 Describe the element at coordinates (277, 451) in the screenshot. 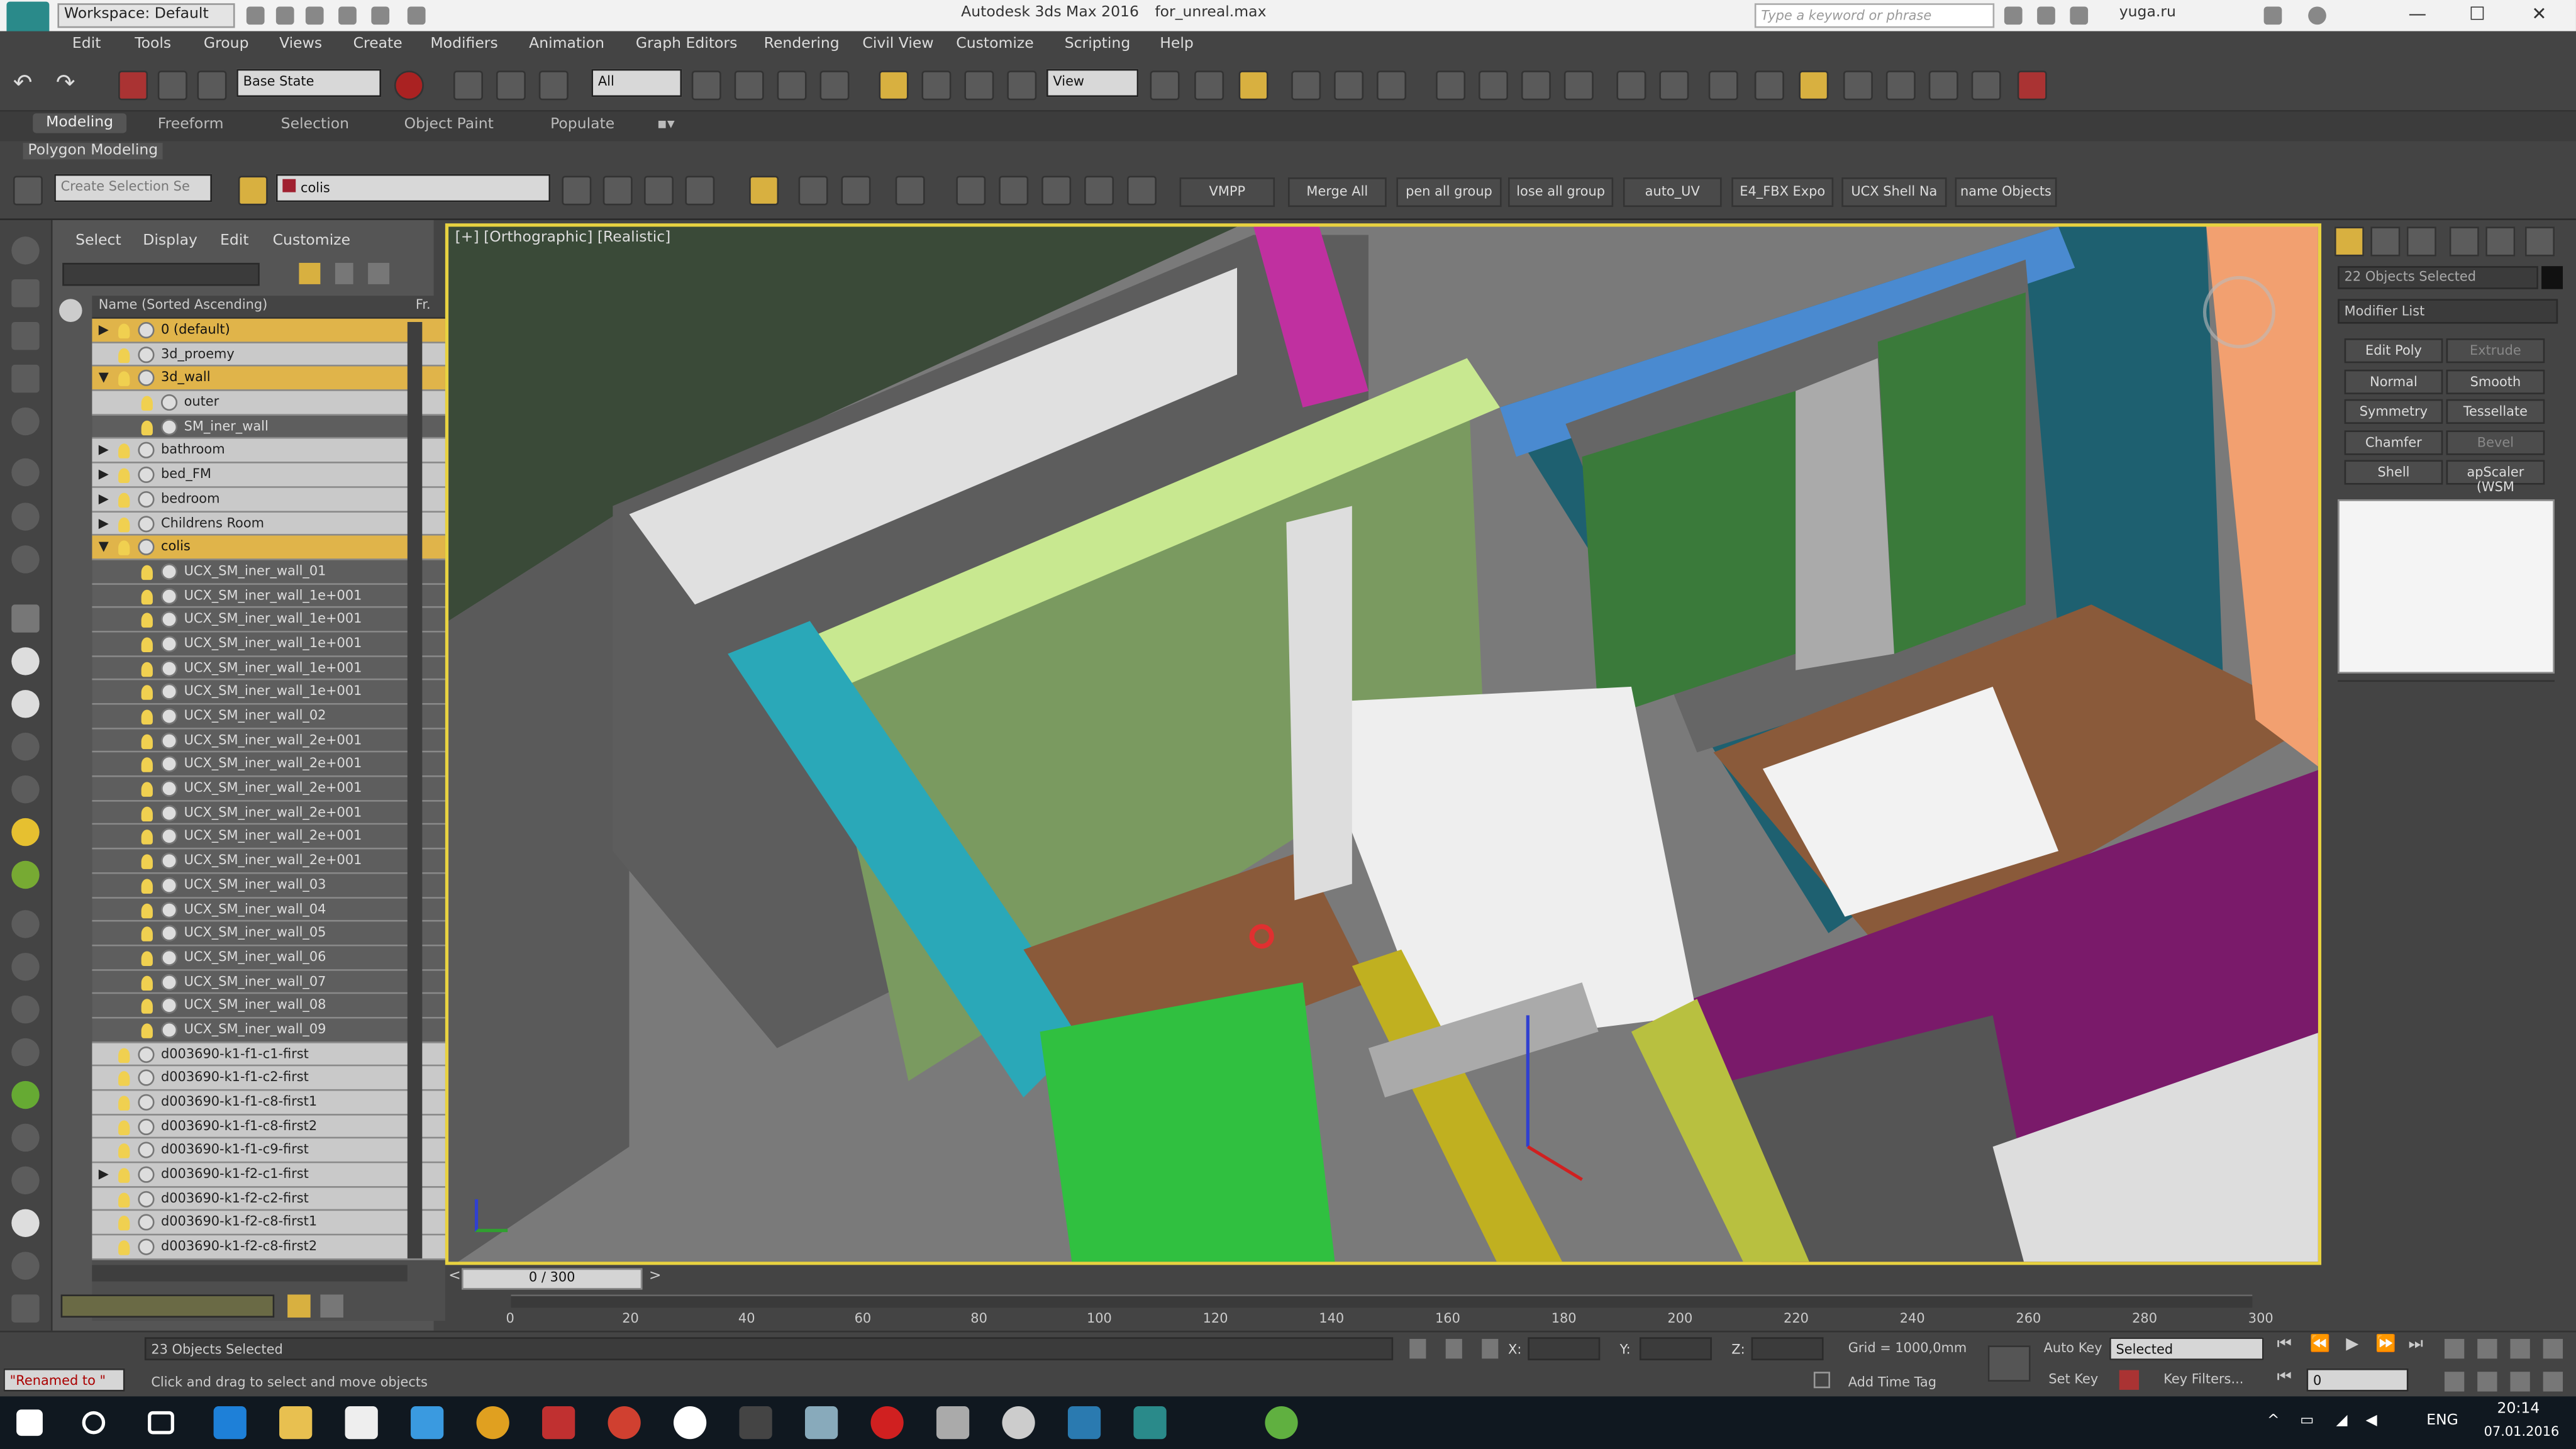

I see `tree-row: ▶ bathroom` at that location.